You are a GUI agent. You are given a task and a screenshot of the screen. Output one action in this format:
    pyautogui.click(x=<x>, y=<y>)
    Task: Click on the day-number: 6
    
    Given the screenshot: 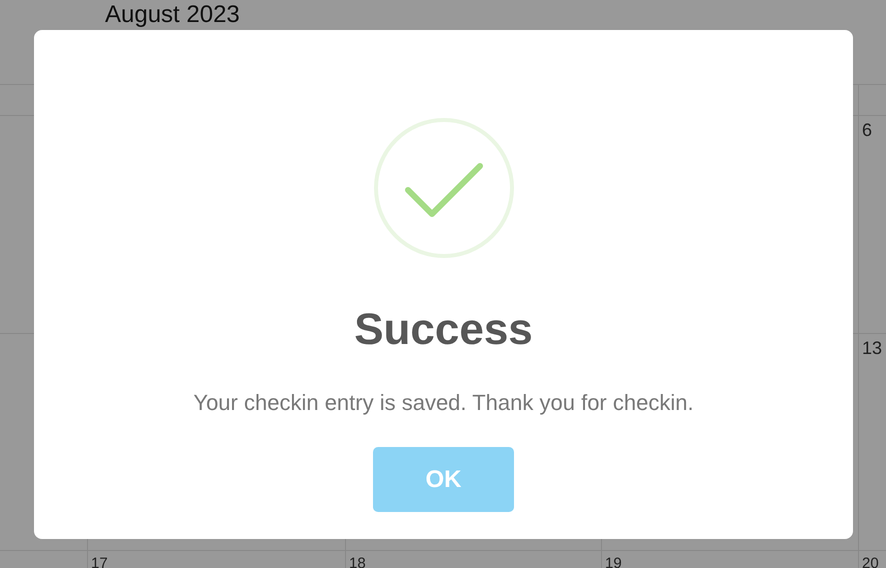 What is the action you would take?
    pyautogui.click(x=867, y=130)
    